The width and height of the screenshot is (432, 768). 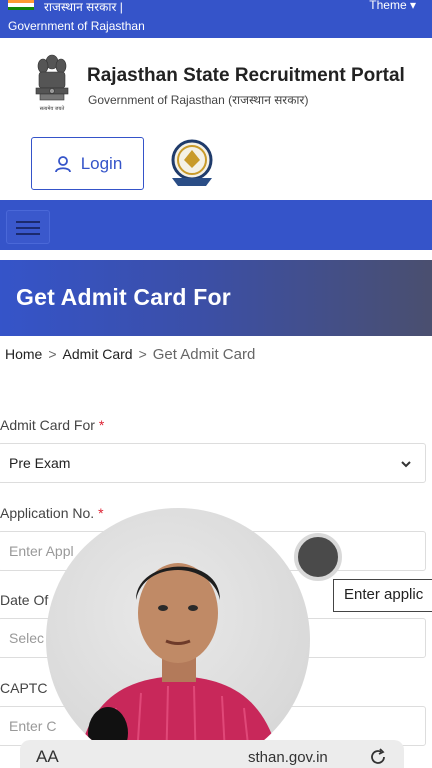 What do you see at coordinates (204, 354) in the screenshot?
I see `breadcrumb-current: Get Admit Card` at bounding box center [204, 354].